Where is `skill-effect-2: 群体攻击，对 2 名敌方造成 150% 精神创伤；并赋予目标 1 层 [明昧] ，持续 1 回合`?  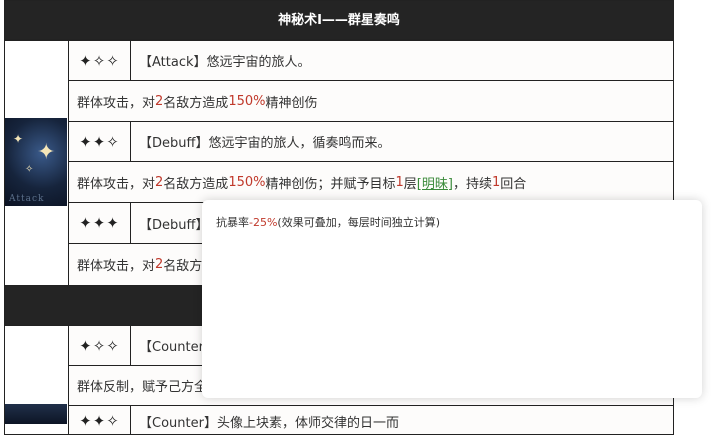 skill-effect-2: 群体攻击，对 2 名敌方造成 150% 精神创伤；并赋予目标 1 层 [明昧] ，持续 1 回合 is located at coordinates (371, 182).